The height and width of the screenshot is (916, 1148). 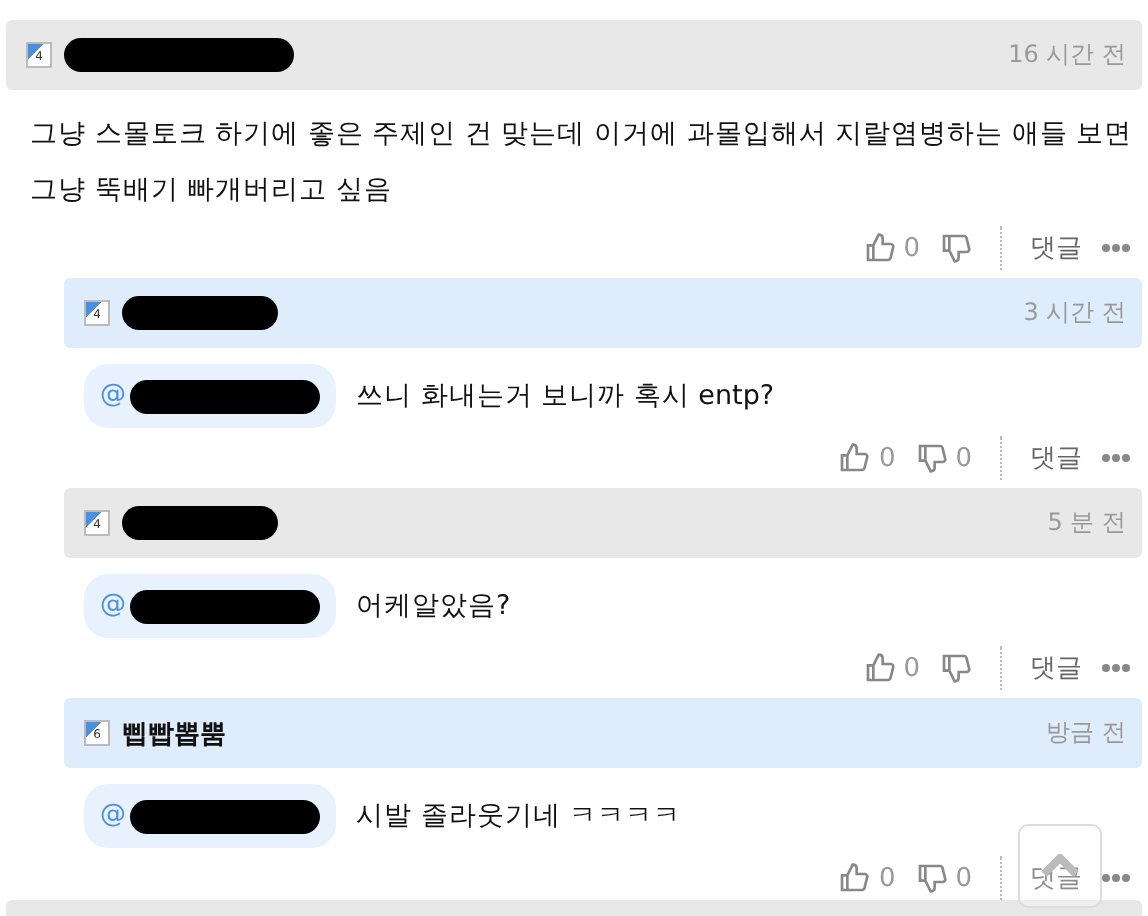 What do you see at coordinates (519, 817) in the screenshot?
I see `comment-text: 시발 졸라웃기네 ㅋㅋㅋㅋ` at bounding box center [519, 817].